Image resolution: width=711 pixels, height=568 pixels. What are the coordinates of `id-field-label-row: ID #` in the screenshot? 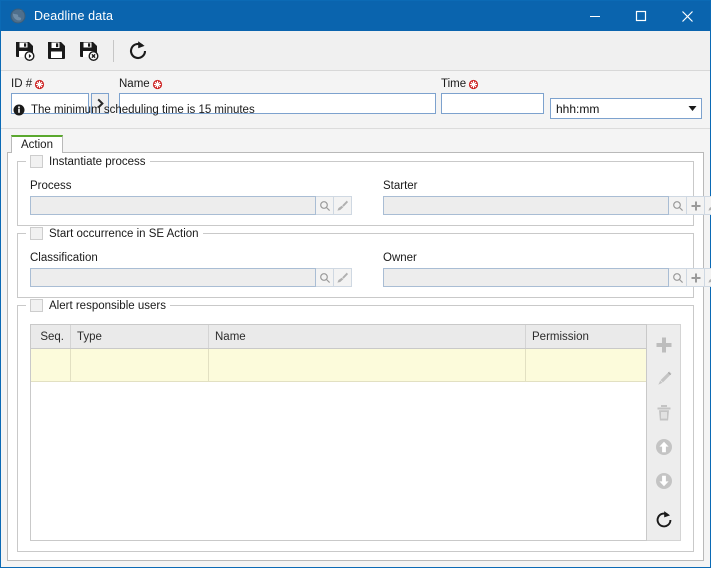 It's located at (60, 84).